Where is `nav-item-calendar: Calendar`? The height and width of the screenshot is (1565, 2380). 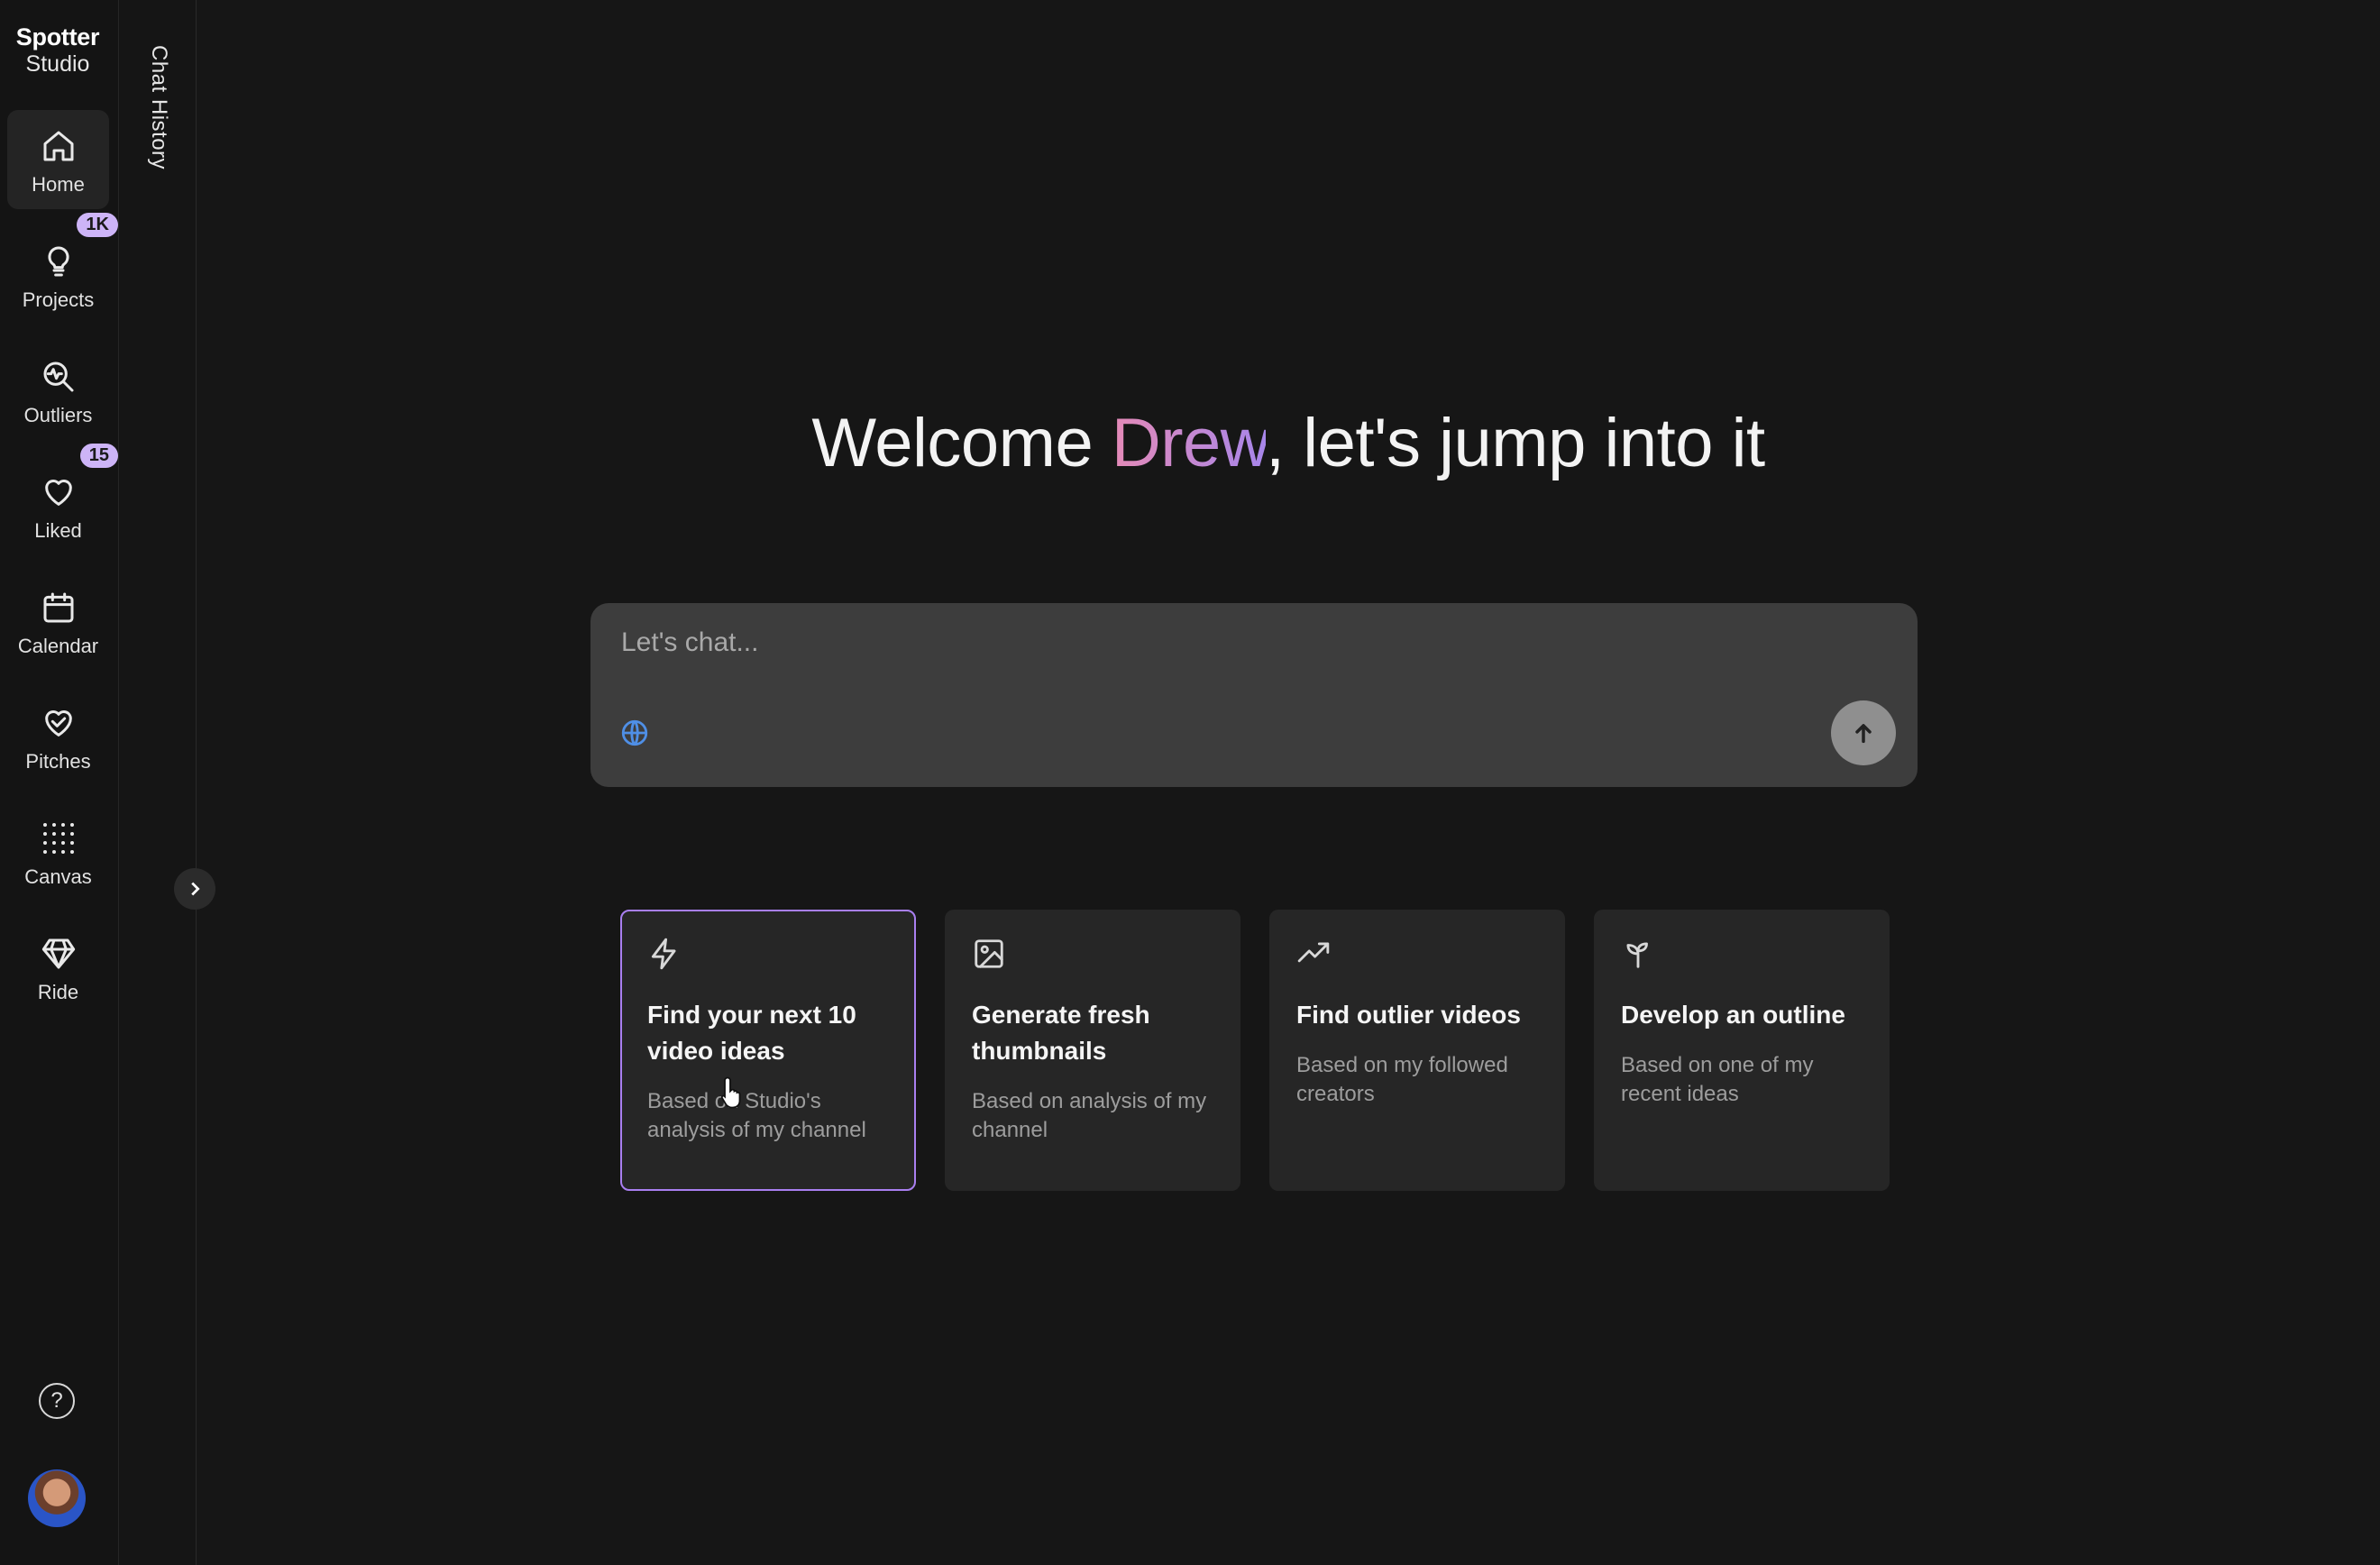
nav-item-calendar: Calendar is located at coordinates (58, 621).